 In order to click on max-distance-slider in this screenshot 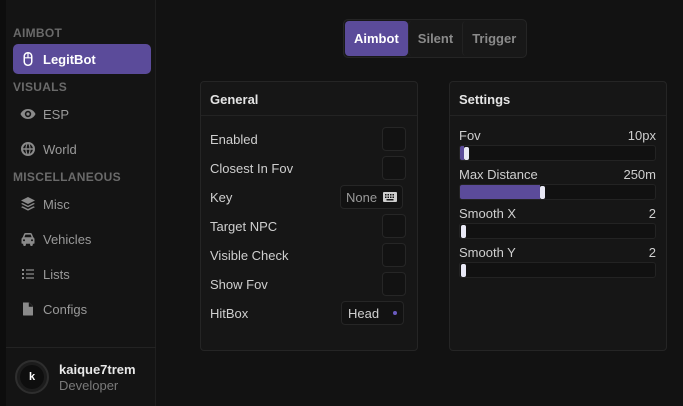, I will do `click(557, 192)`.